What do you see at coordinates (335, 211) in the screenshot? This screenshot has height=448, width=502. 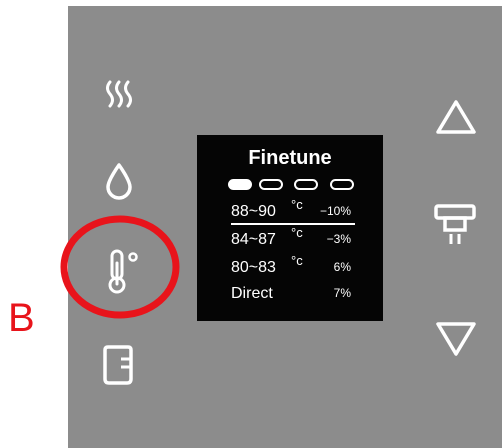 I see `temp-adjustment: −10%` at bounding box center [335, 211].